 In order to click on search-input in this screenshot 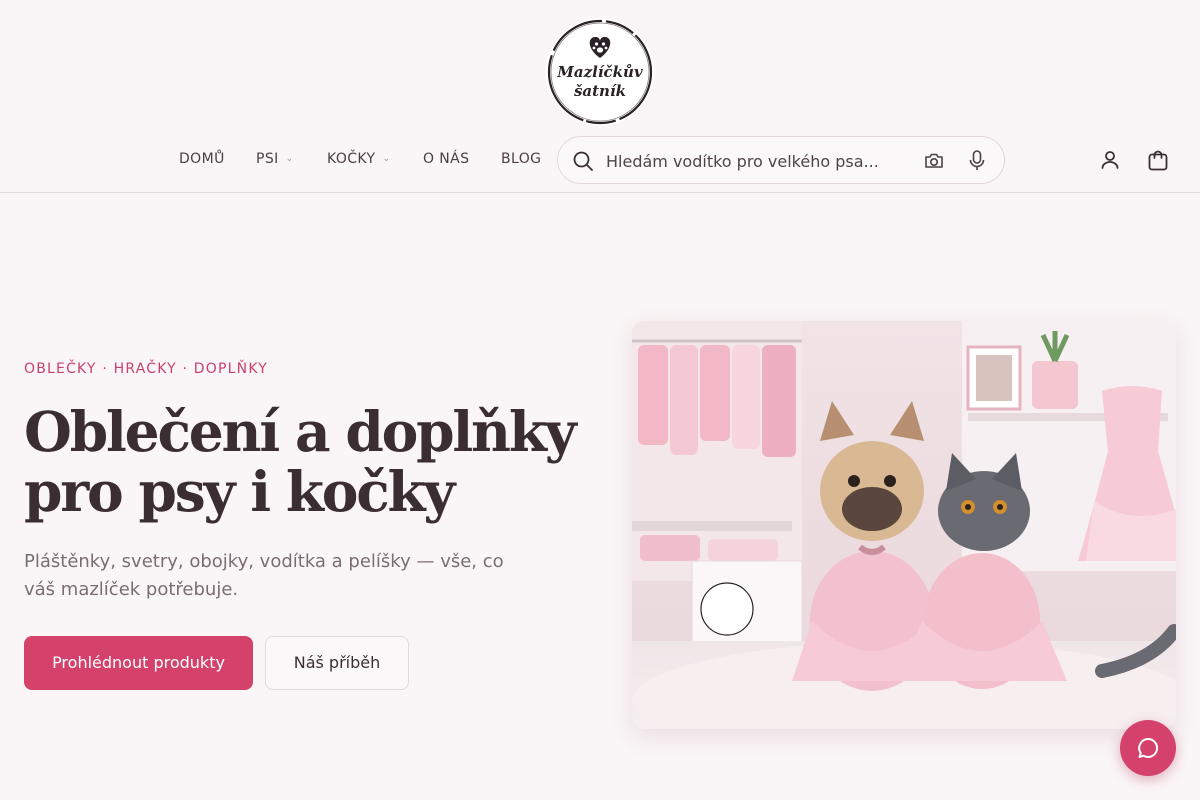, I will do `click(756, 161)`.